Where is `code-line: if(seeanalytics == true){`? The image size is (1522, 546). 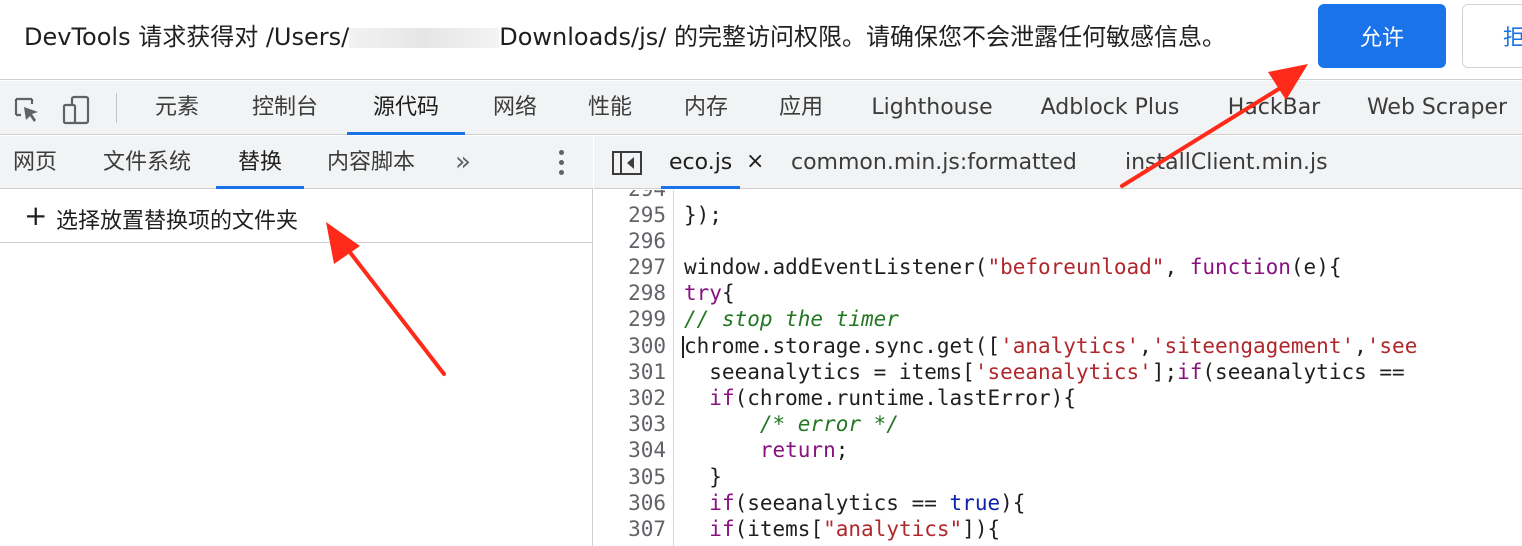 code-line: if(seeanalytics == true){ is located at coordinates (867, 503).